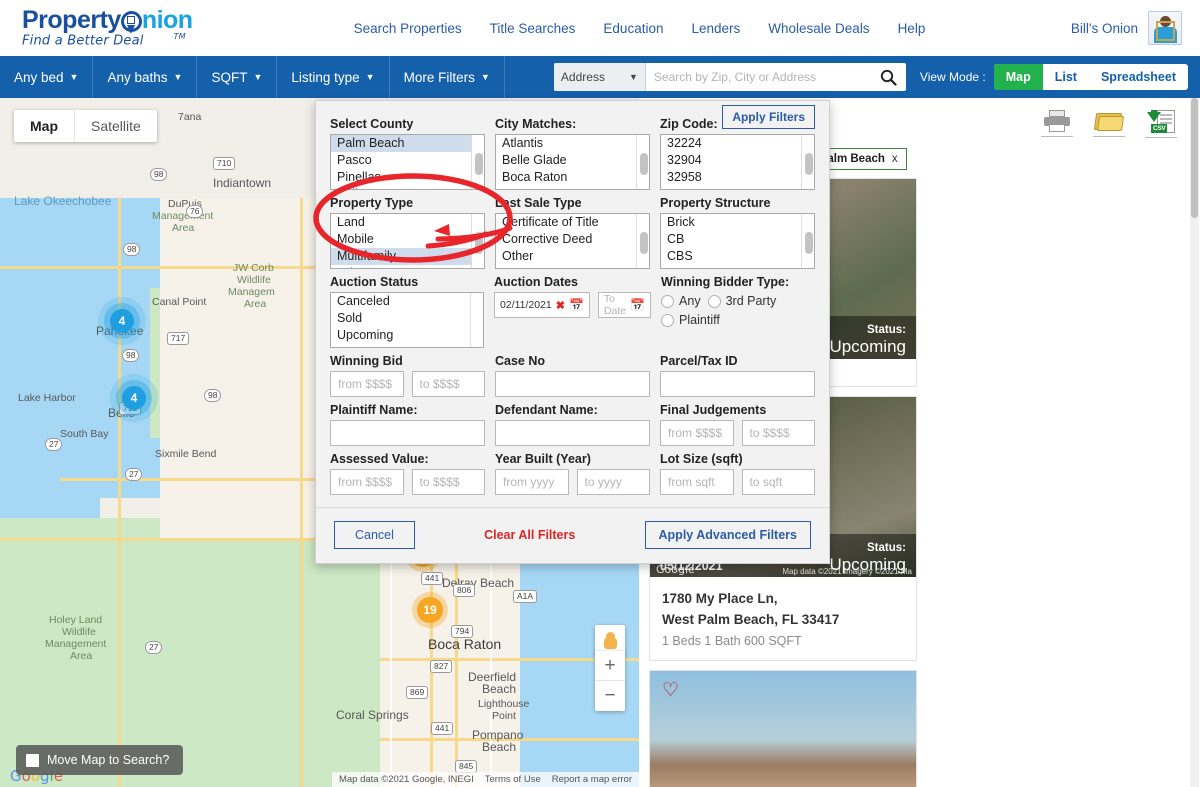 This screenshot has width=1200, height=787. I want to click on avatar, so click(1165, 28).